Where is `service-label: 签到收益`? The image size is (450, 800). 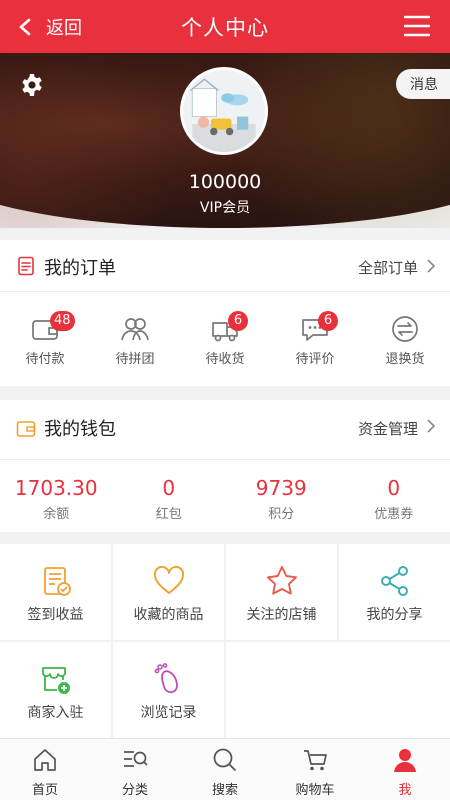 service-label: 签到收益 is located at coordinates (55, 615).